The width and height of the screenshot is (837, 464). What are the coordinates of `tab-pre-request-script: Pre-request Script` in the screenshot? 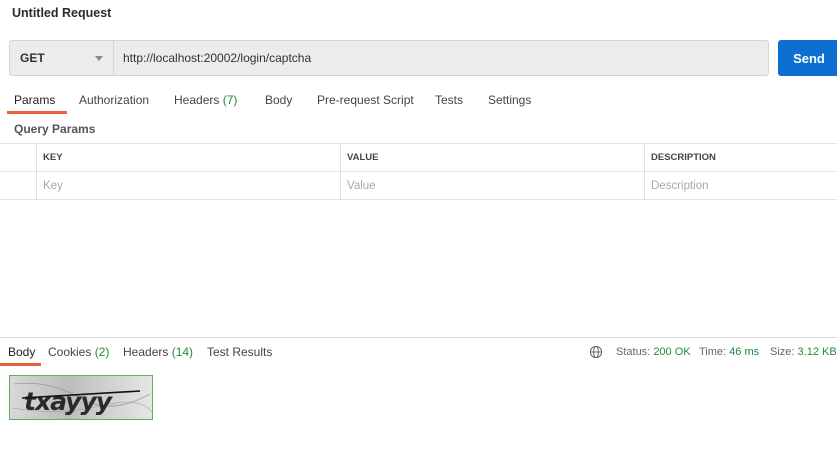 It's located at (365, 100).